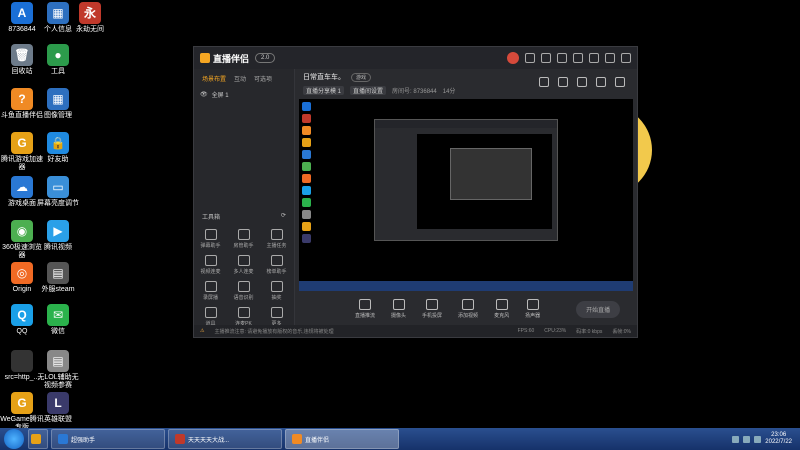 The image size is (800, 450). What do you see at coordinates (22, 99) in the screenshot?
I see `app-icon: ?` at bounding box center [22, 99].